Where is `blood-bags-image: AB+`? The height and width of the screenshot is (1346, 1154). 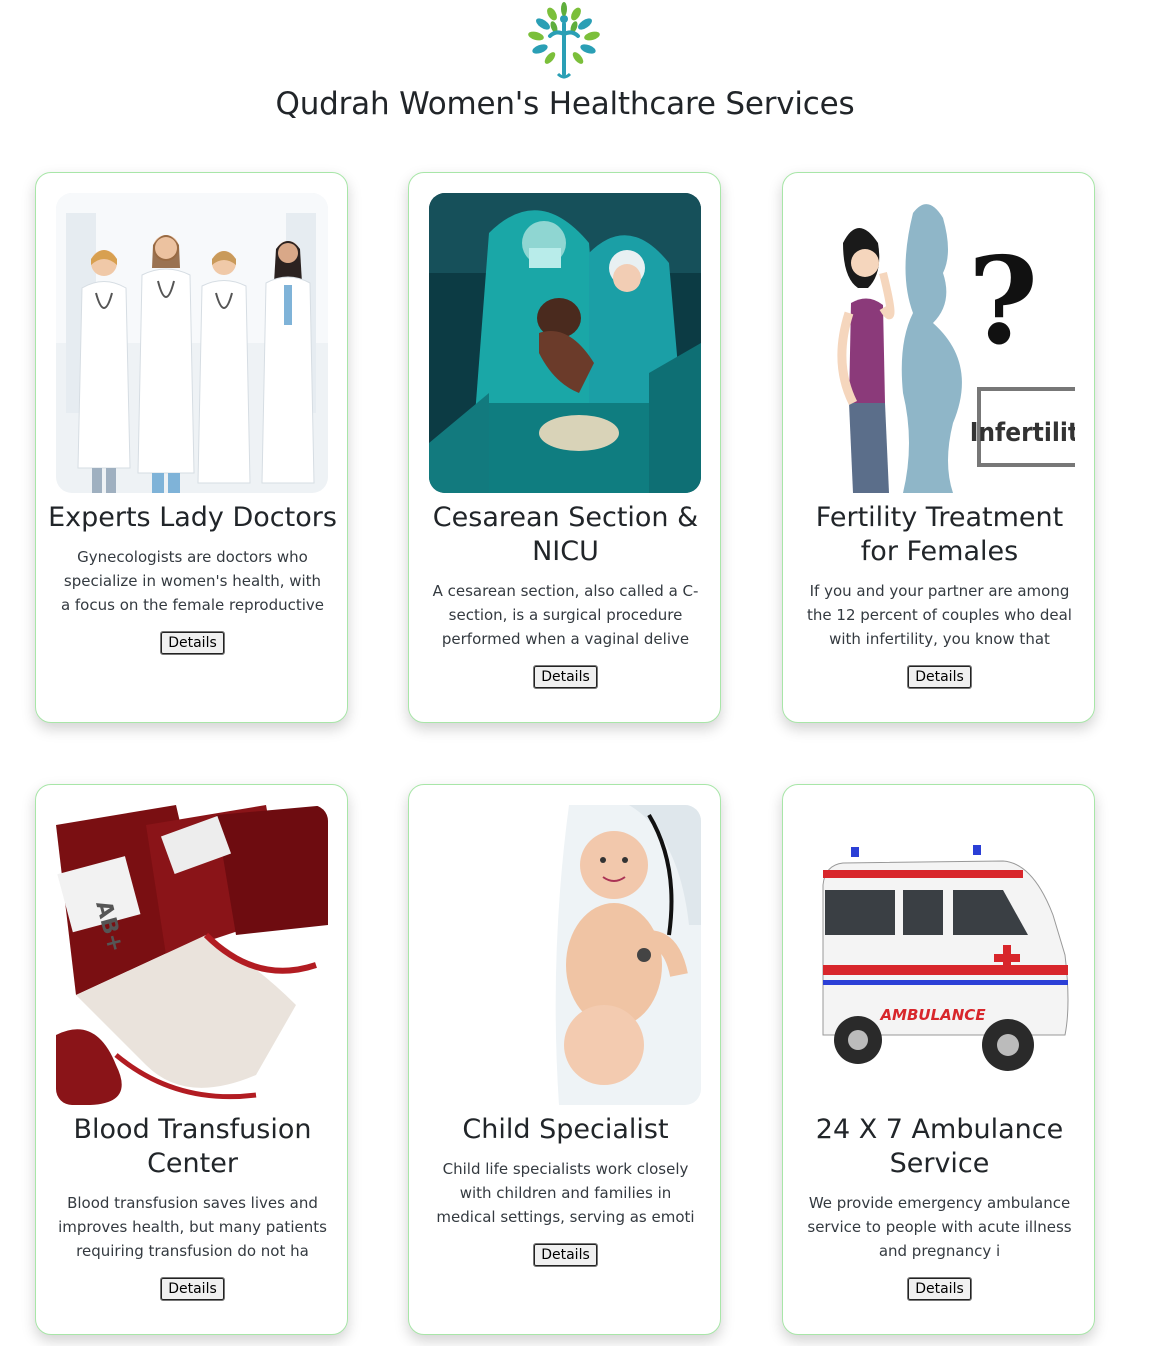
blood-bags-image: AB+ is located at coordinates (192, 955).